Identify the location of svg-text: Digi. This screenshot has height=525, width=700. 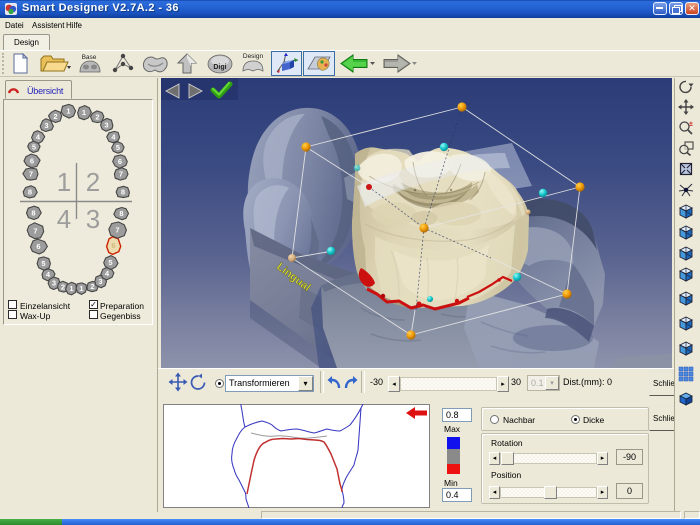
(219, 67).